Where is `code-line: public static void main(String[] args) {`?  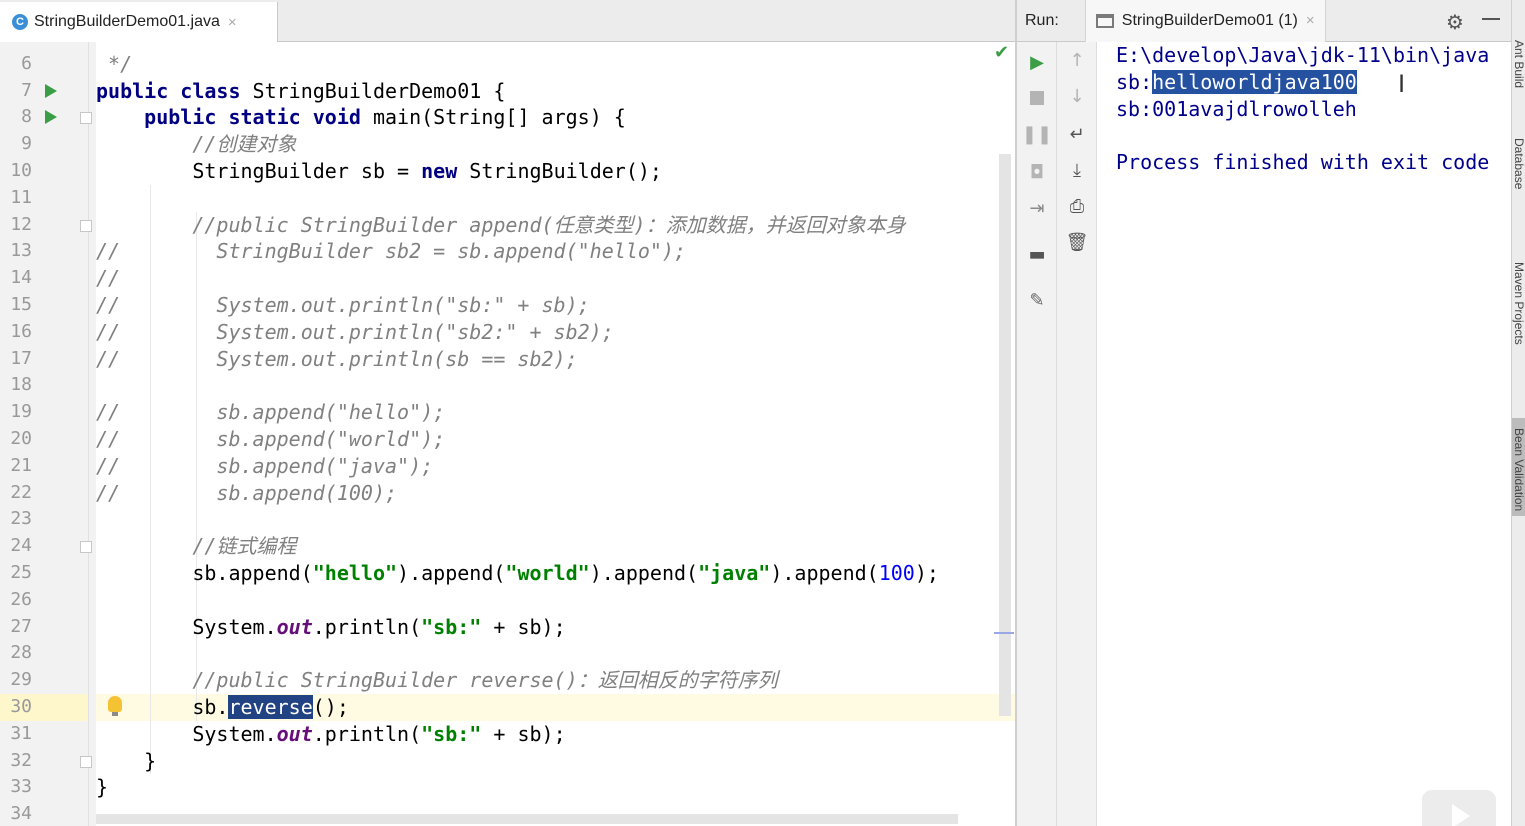
code-line: public static void main(String[] args) { is located at coordinates (361, 117).